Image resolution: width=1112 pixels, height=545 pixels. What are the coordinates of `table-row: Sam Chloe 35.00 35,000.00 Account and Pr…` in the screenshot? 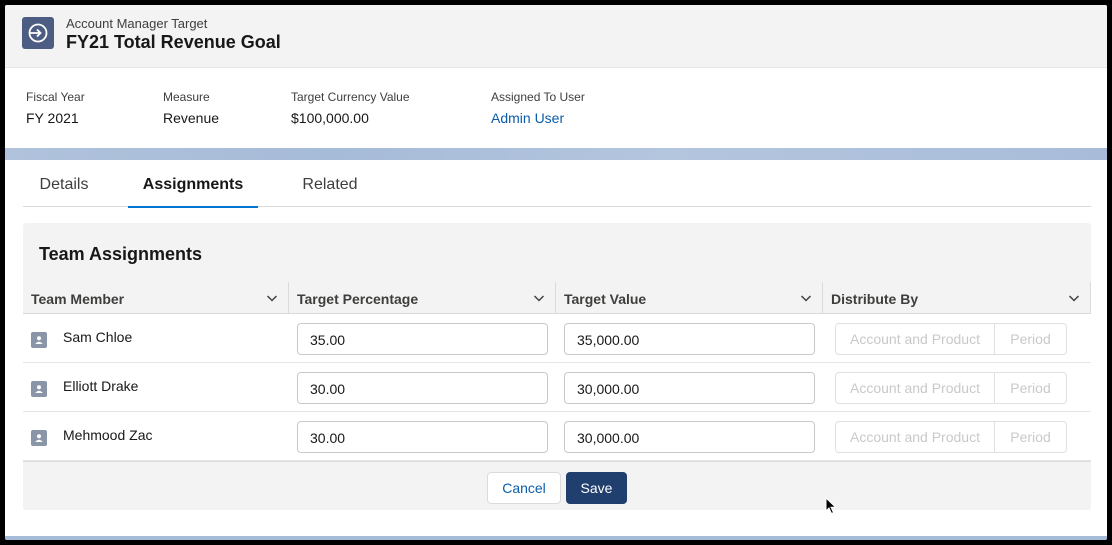 It's located at (557, 338).